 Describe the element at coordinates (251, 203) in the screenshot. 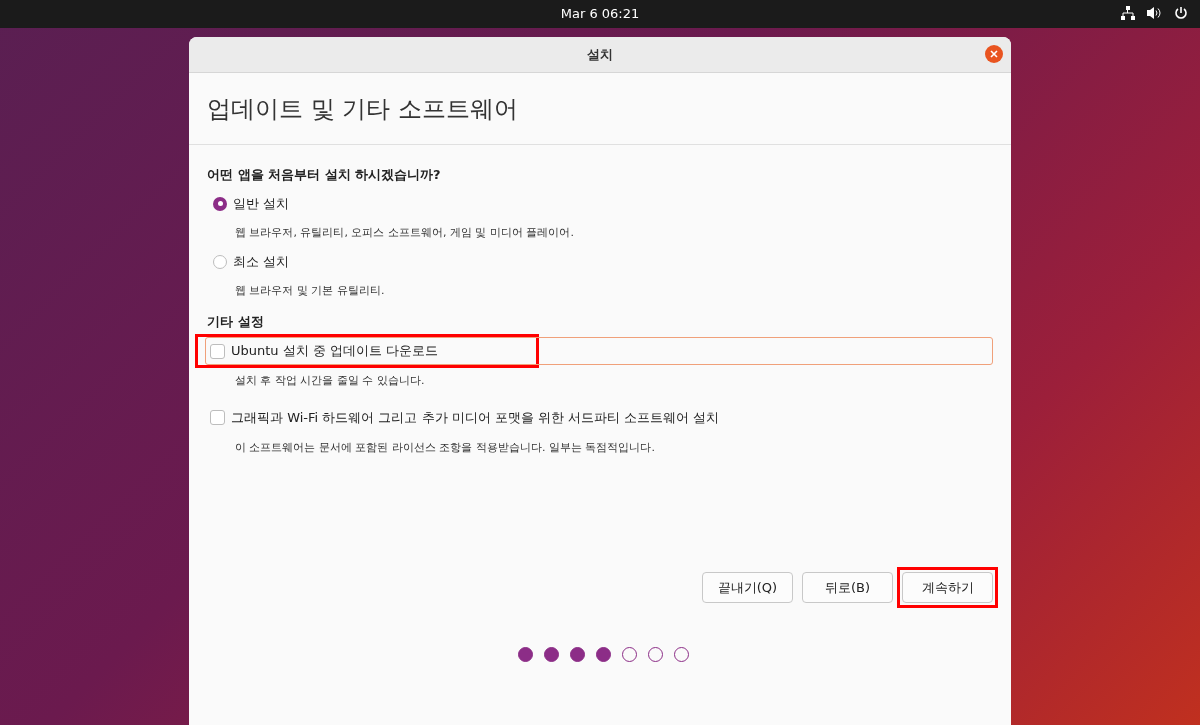

I see `radio-option: 일반 설치` at that location.